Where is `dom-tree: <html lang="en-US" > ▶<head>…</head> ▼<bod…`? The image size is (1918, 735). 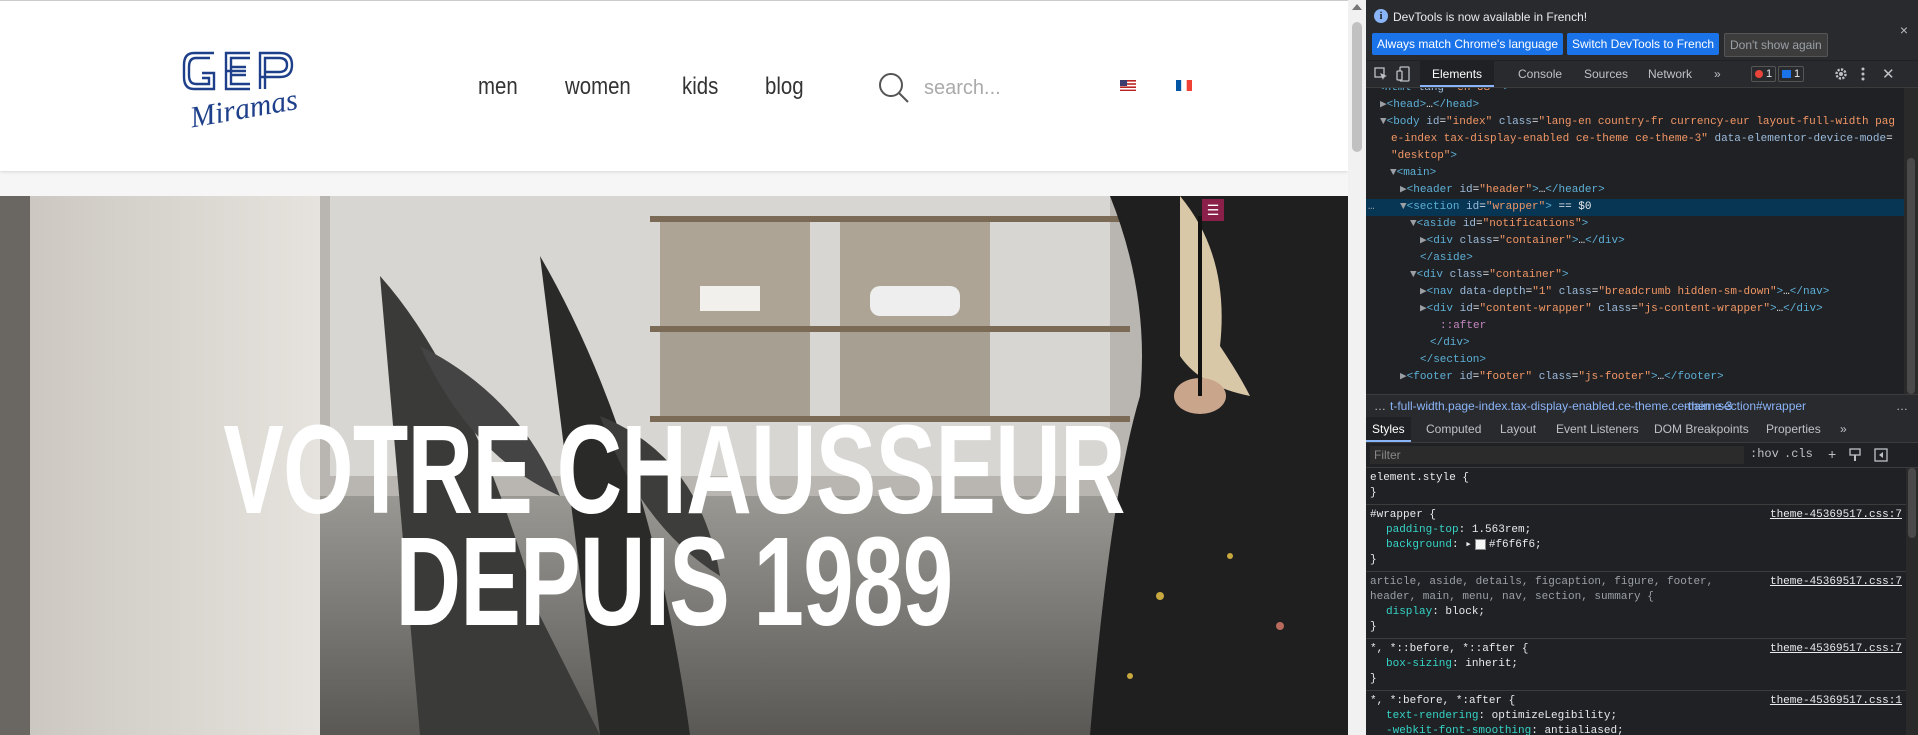
dom-tree: <html lang="en-US" > ▶<head>…</head> ▼<bod… is located at coordinates (1635, 241).